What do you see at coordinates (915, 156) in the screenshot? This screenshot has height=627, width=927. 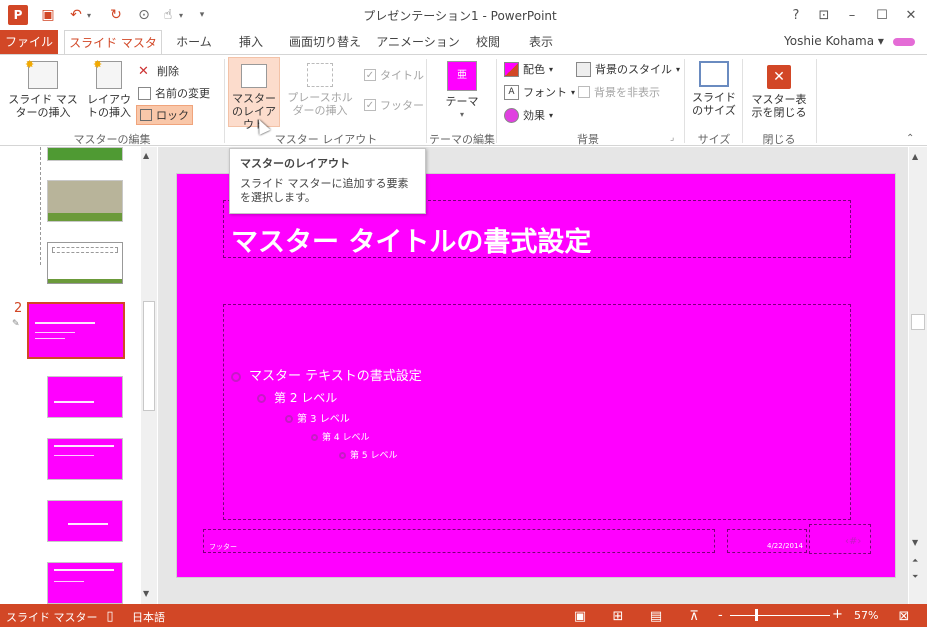 I see `editor-scroll-up-icon: ▲` at bounding box center [915, 156].